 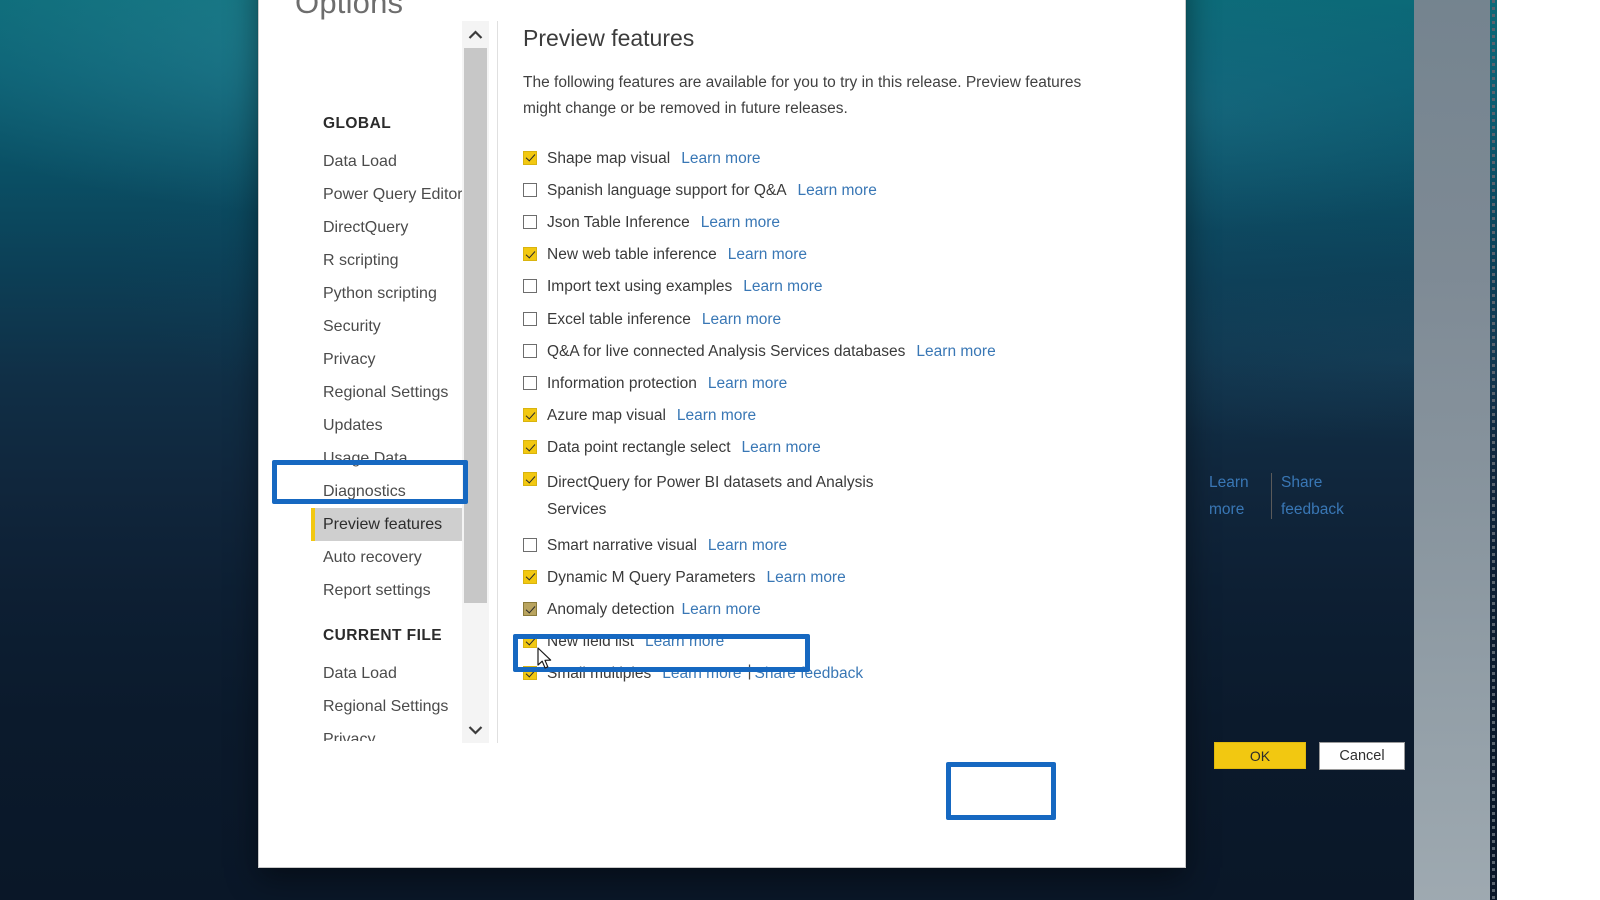 What do you see at coordinates (530, 286) in the screenshot?
I see `checkbox-import-text-using-examples` at bounding box center [530, 286].